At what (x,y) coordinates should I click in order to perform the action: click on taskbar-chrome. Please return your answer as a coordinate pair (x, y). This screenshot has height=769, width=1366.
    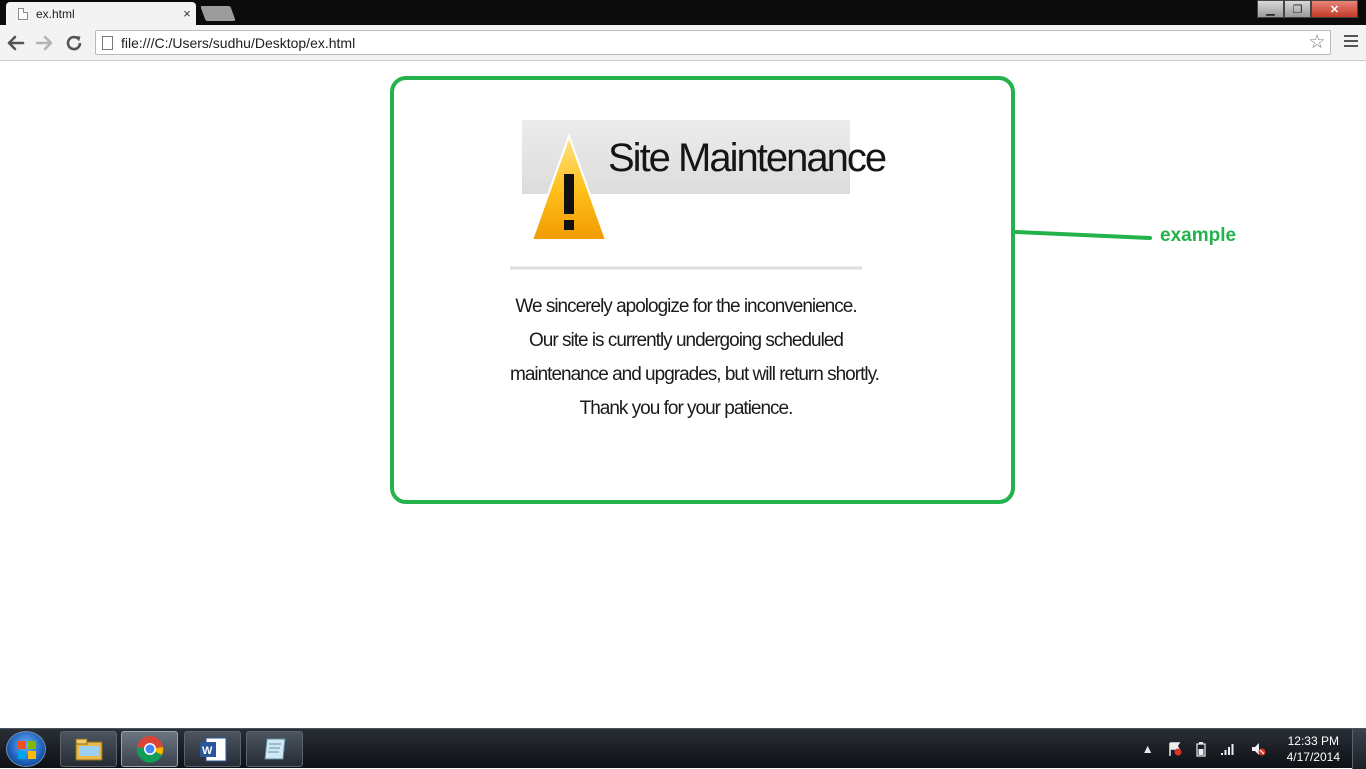
    Looking at the image, I should click on (149, 749).